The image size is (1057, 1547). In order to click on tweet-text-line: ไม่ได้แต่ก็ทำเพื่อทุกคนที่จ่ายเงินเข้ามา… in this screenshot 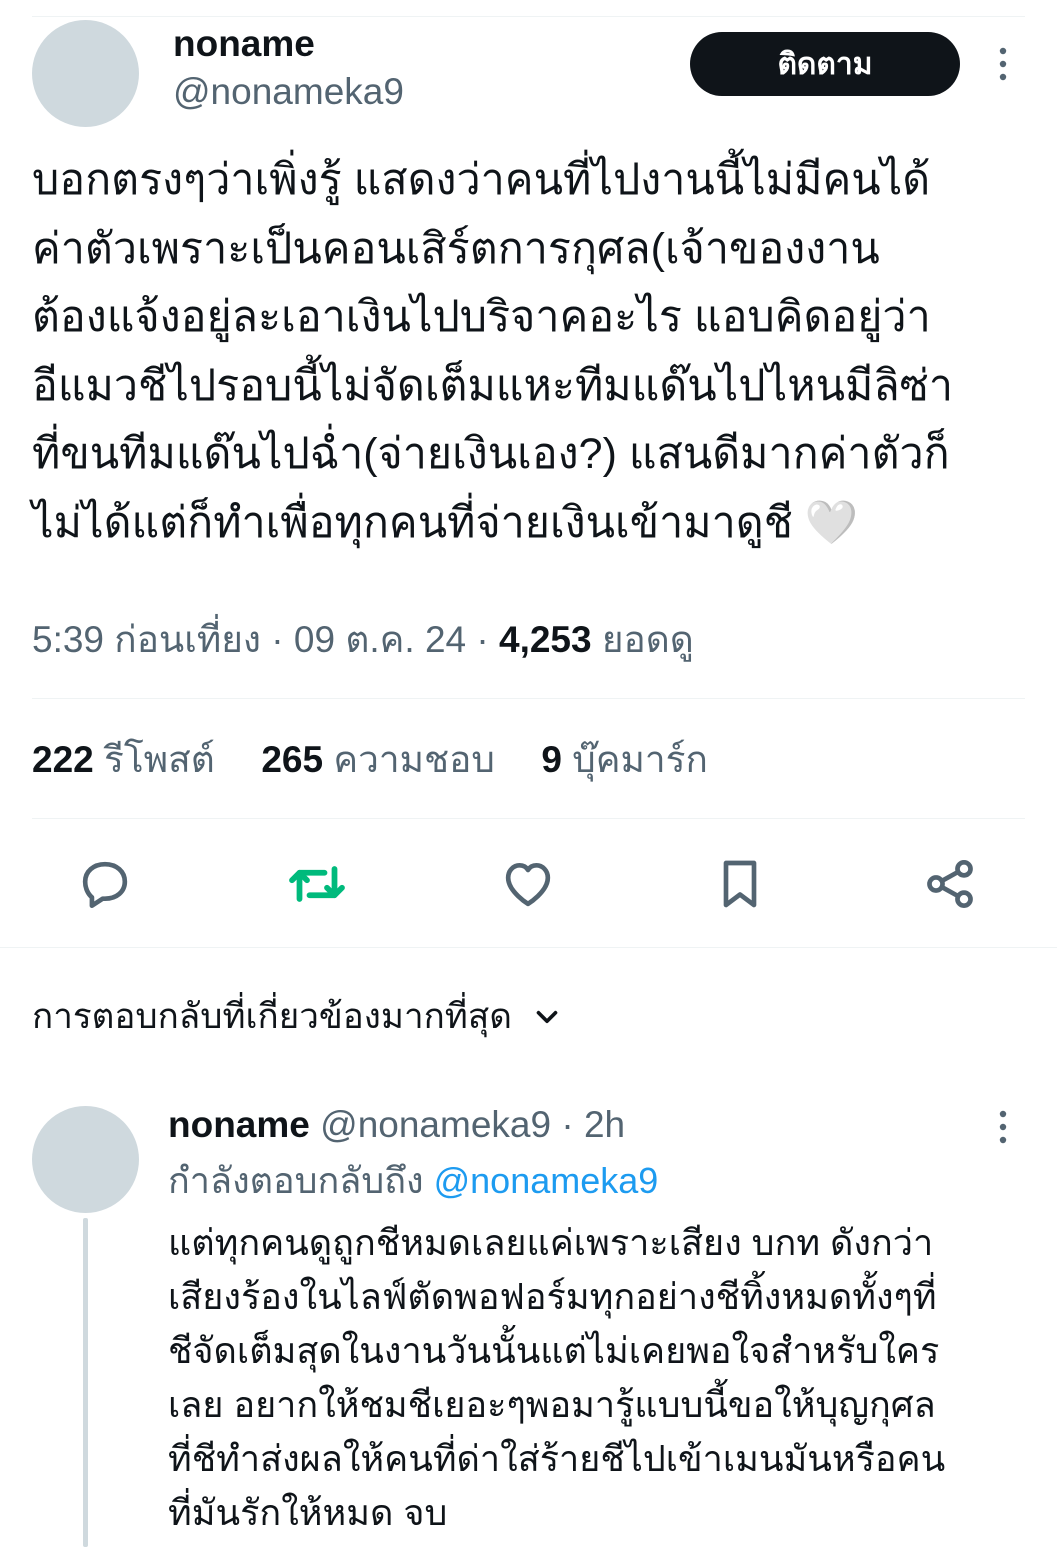, I will do `click(445, 522)`.